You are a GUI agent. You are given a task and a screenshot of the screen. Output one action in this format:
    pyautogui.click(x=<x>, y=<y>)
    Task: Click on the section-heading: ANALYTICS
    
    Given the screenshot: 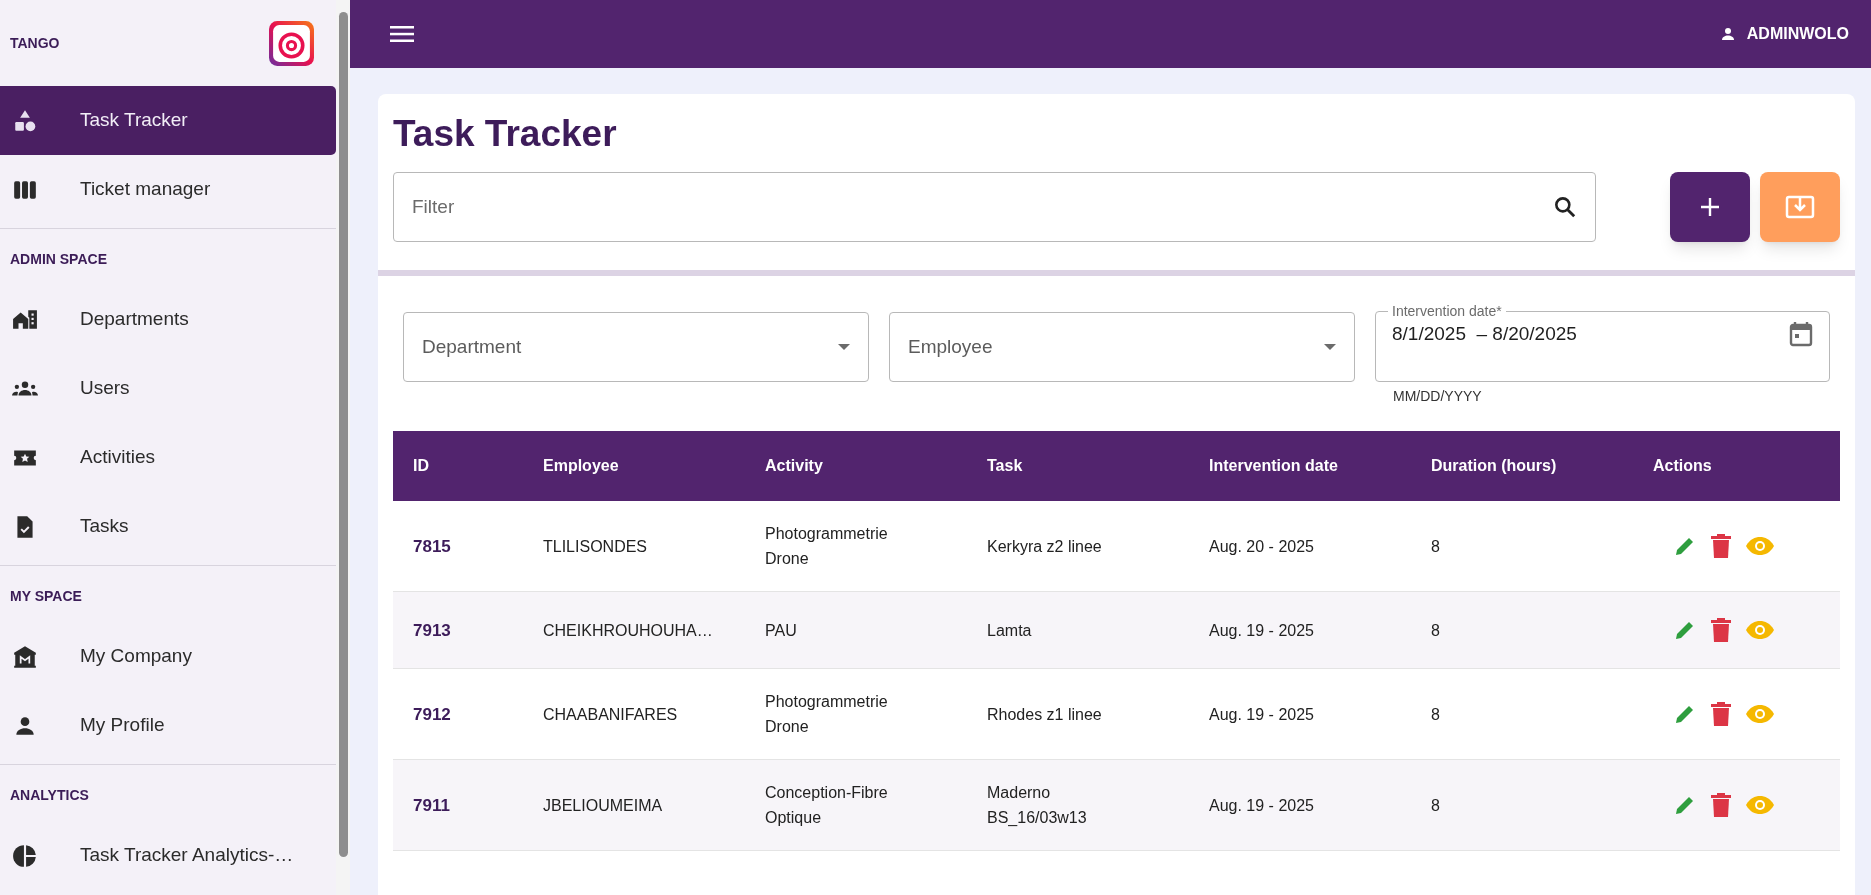 What is the action you would take?
    pyautogui.click(x=49, y=795)
    